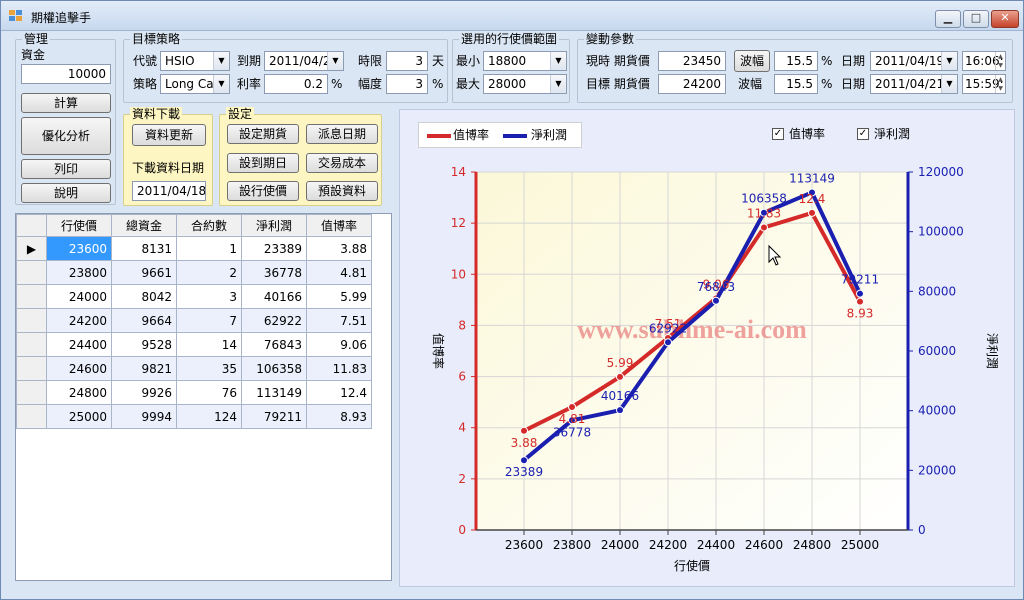  I want to click on expiry-select: 2011/04/28 ▼, so click(304, 61).